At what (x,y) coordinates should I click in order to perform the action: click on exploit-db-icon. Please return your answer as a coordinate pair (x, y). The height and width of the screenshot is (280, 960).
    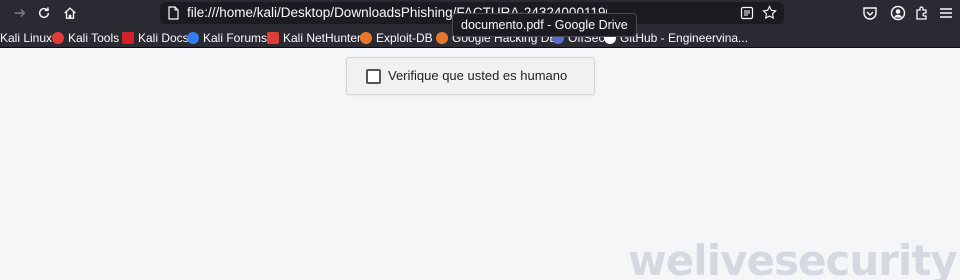
    Looking at the image, I should click on (366, 37).